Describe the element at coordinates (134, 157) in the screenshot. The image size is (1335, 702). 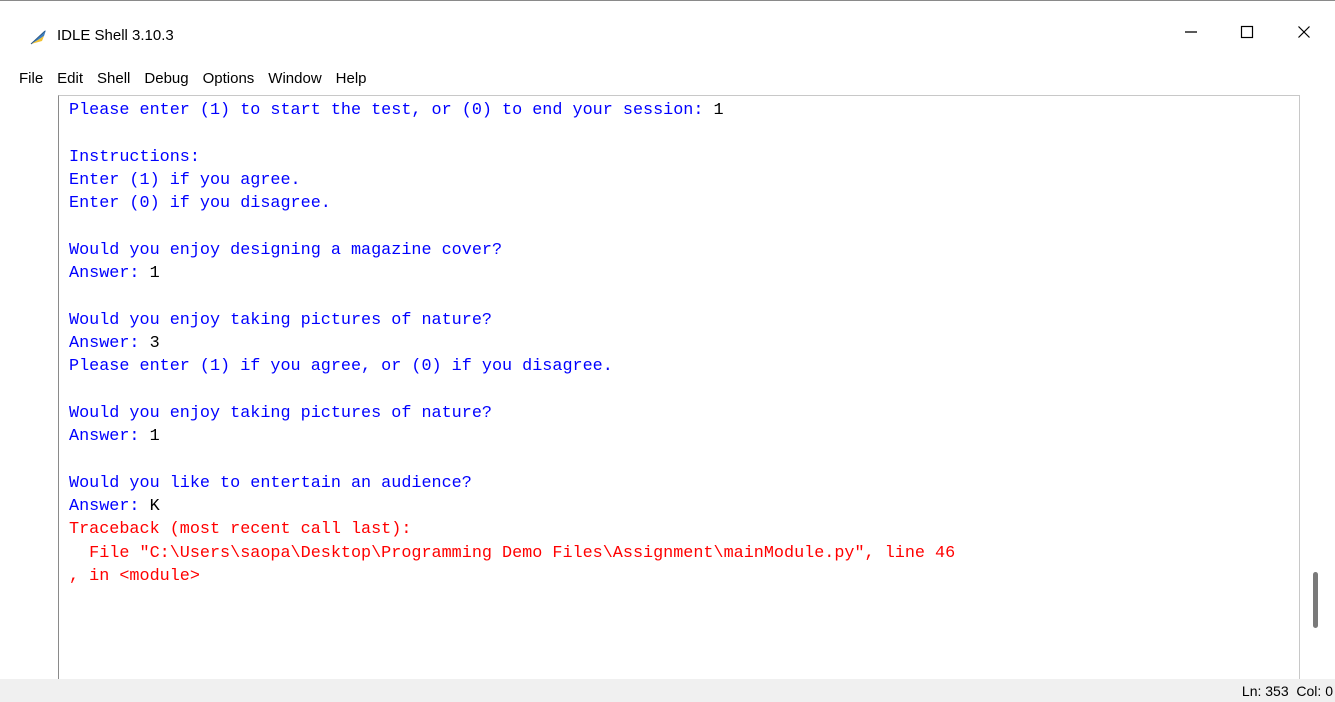
I see `stdout-text: Instructions:` at that location.